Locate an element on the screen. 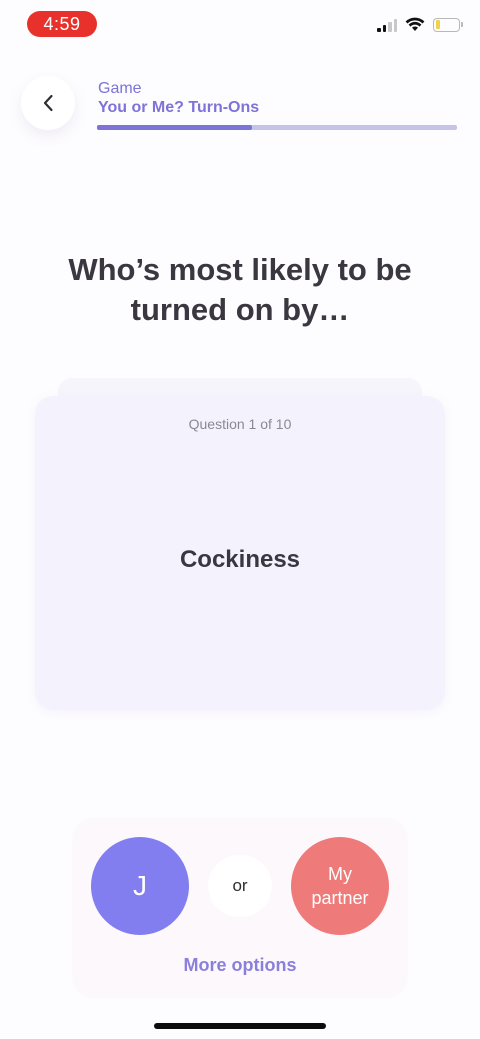 This screenshot has height=1039, width=480. wifi-icon is located at coordinates (415, 24).